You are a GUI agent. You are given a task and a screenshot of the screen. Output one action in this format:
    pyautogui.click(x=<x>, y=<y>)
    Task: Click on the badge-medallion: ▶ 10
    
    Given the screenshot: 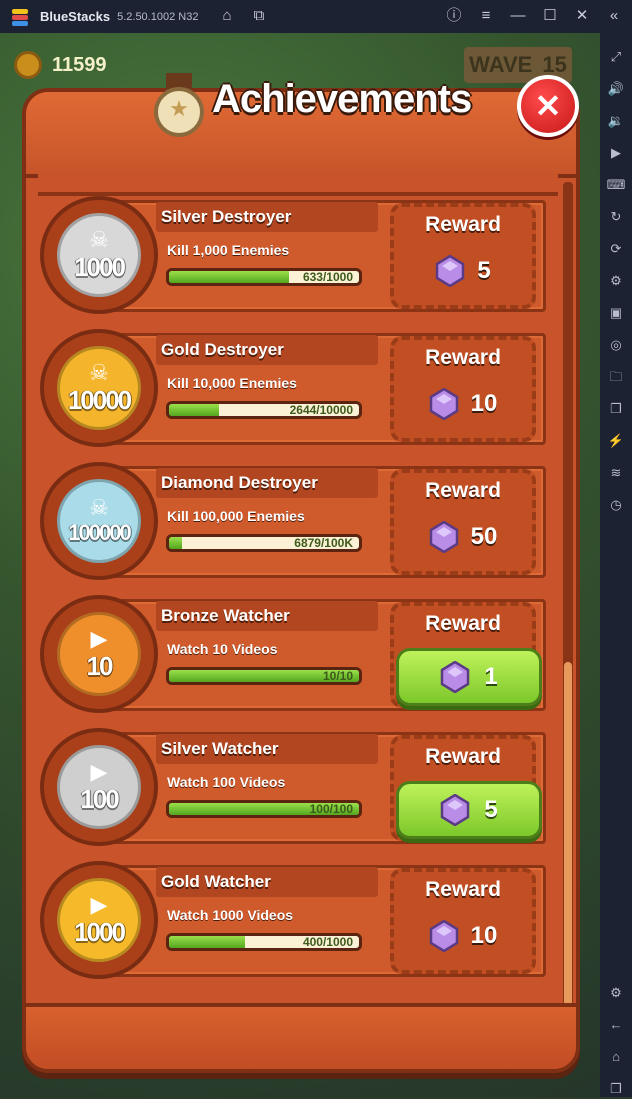 What is the action you would take?
    pyautogui.click(x=99, y=654)
    